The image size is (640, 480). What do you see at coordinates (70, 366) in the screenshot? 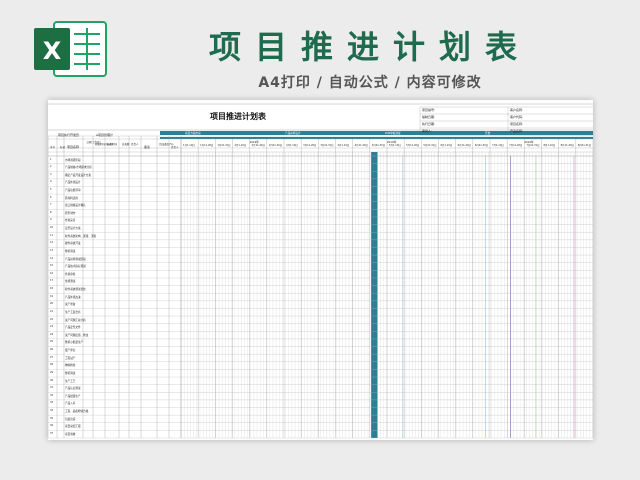
I see `task-name: 物料检验` at bounding box center [70, 366].